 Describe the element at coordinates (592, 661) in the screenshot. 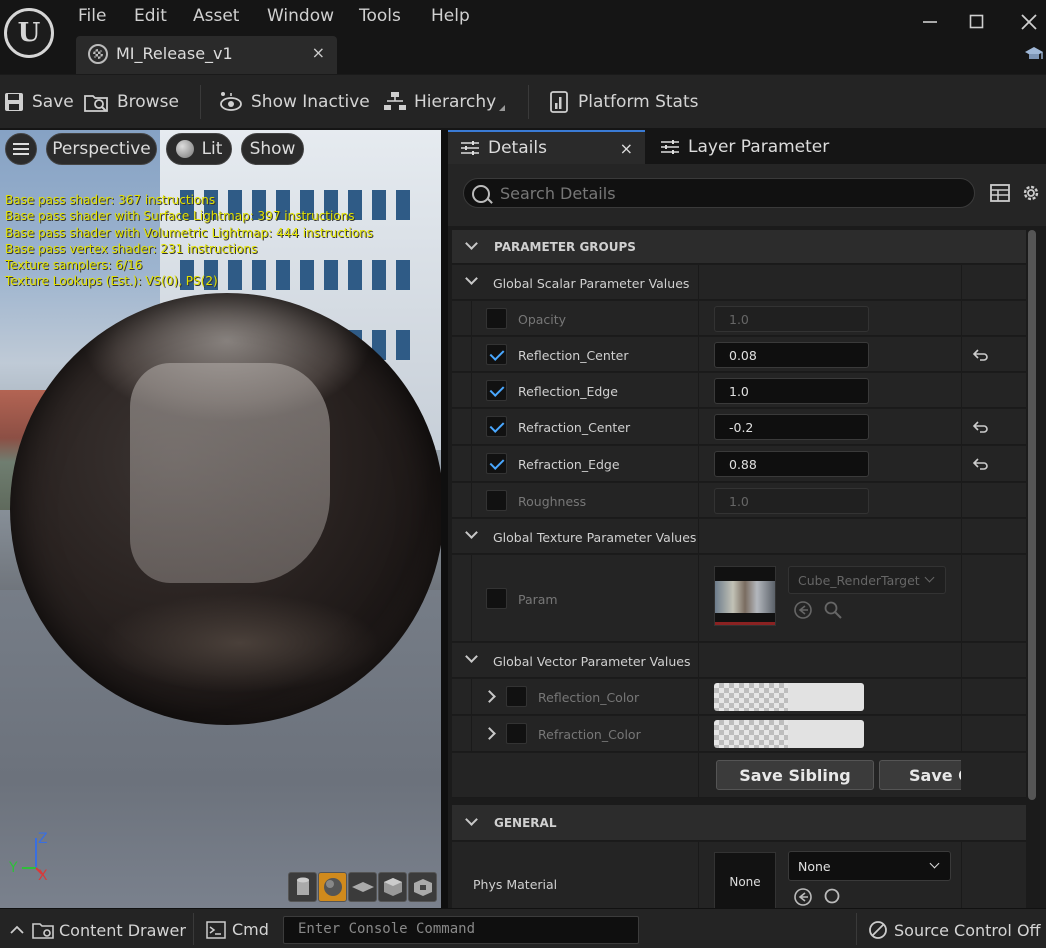

I see `group-label: Global Vector Parameter Values` at that location.